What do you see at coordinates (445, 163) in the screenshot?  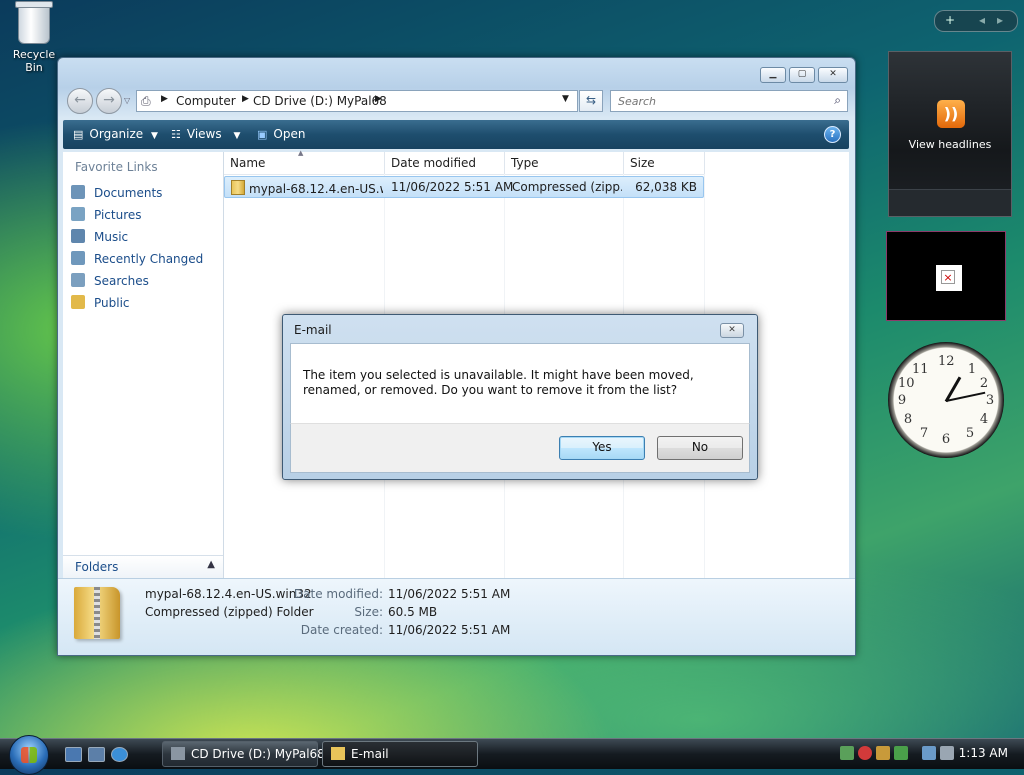 I see `column-date-modified: Date modified` at bounding box center [445, 163].